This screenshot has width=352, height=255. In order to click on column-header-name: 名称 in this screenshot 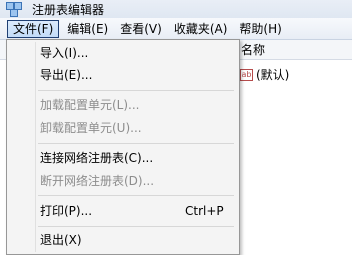, I will do `click(293, 50)`.